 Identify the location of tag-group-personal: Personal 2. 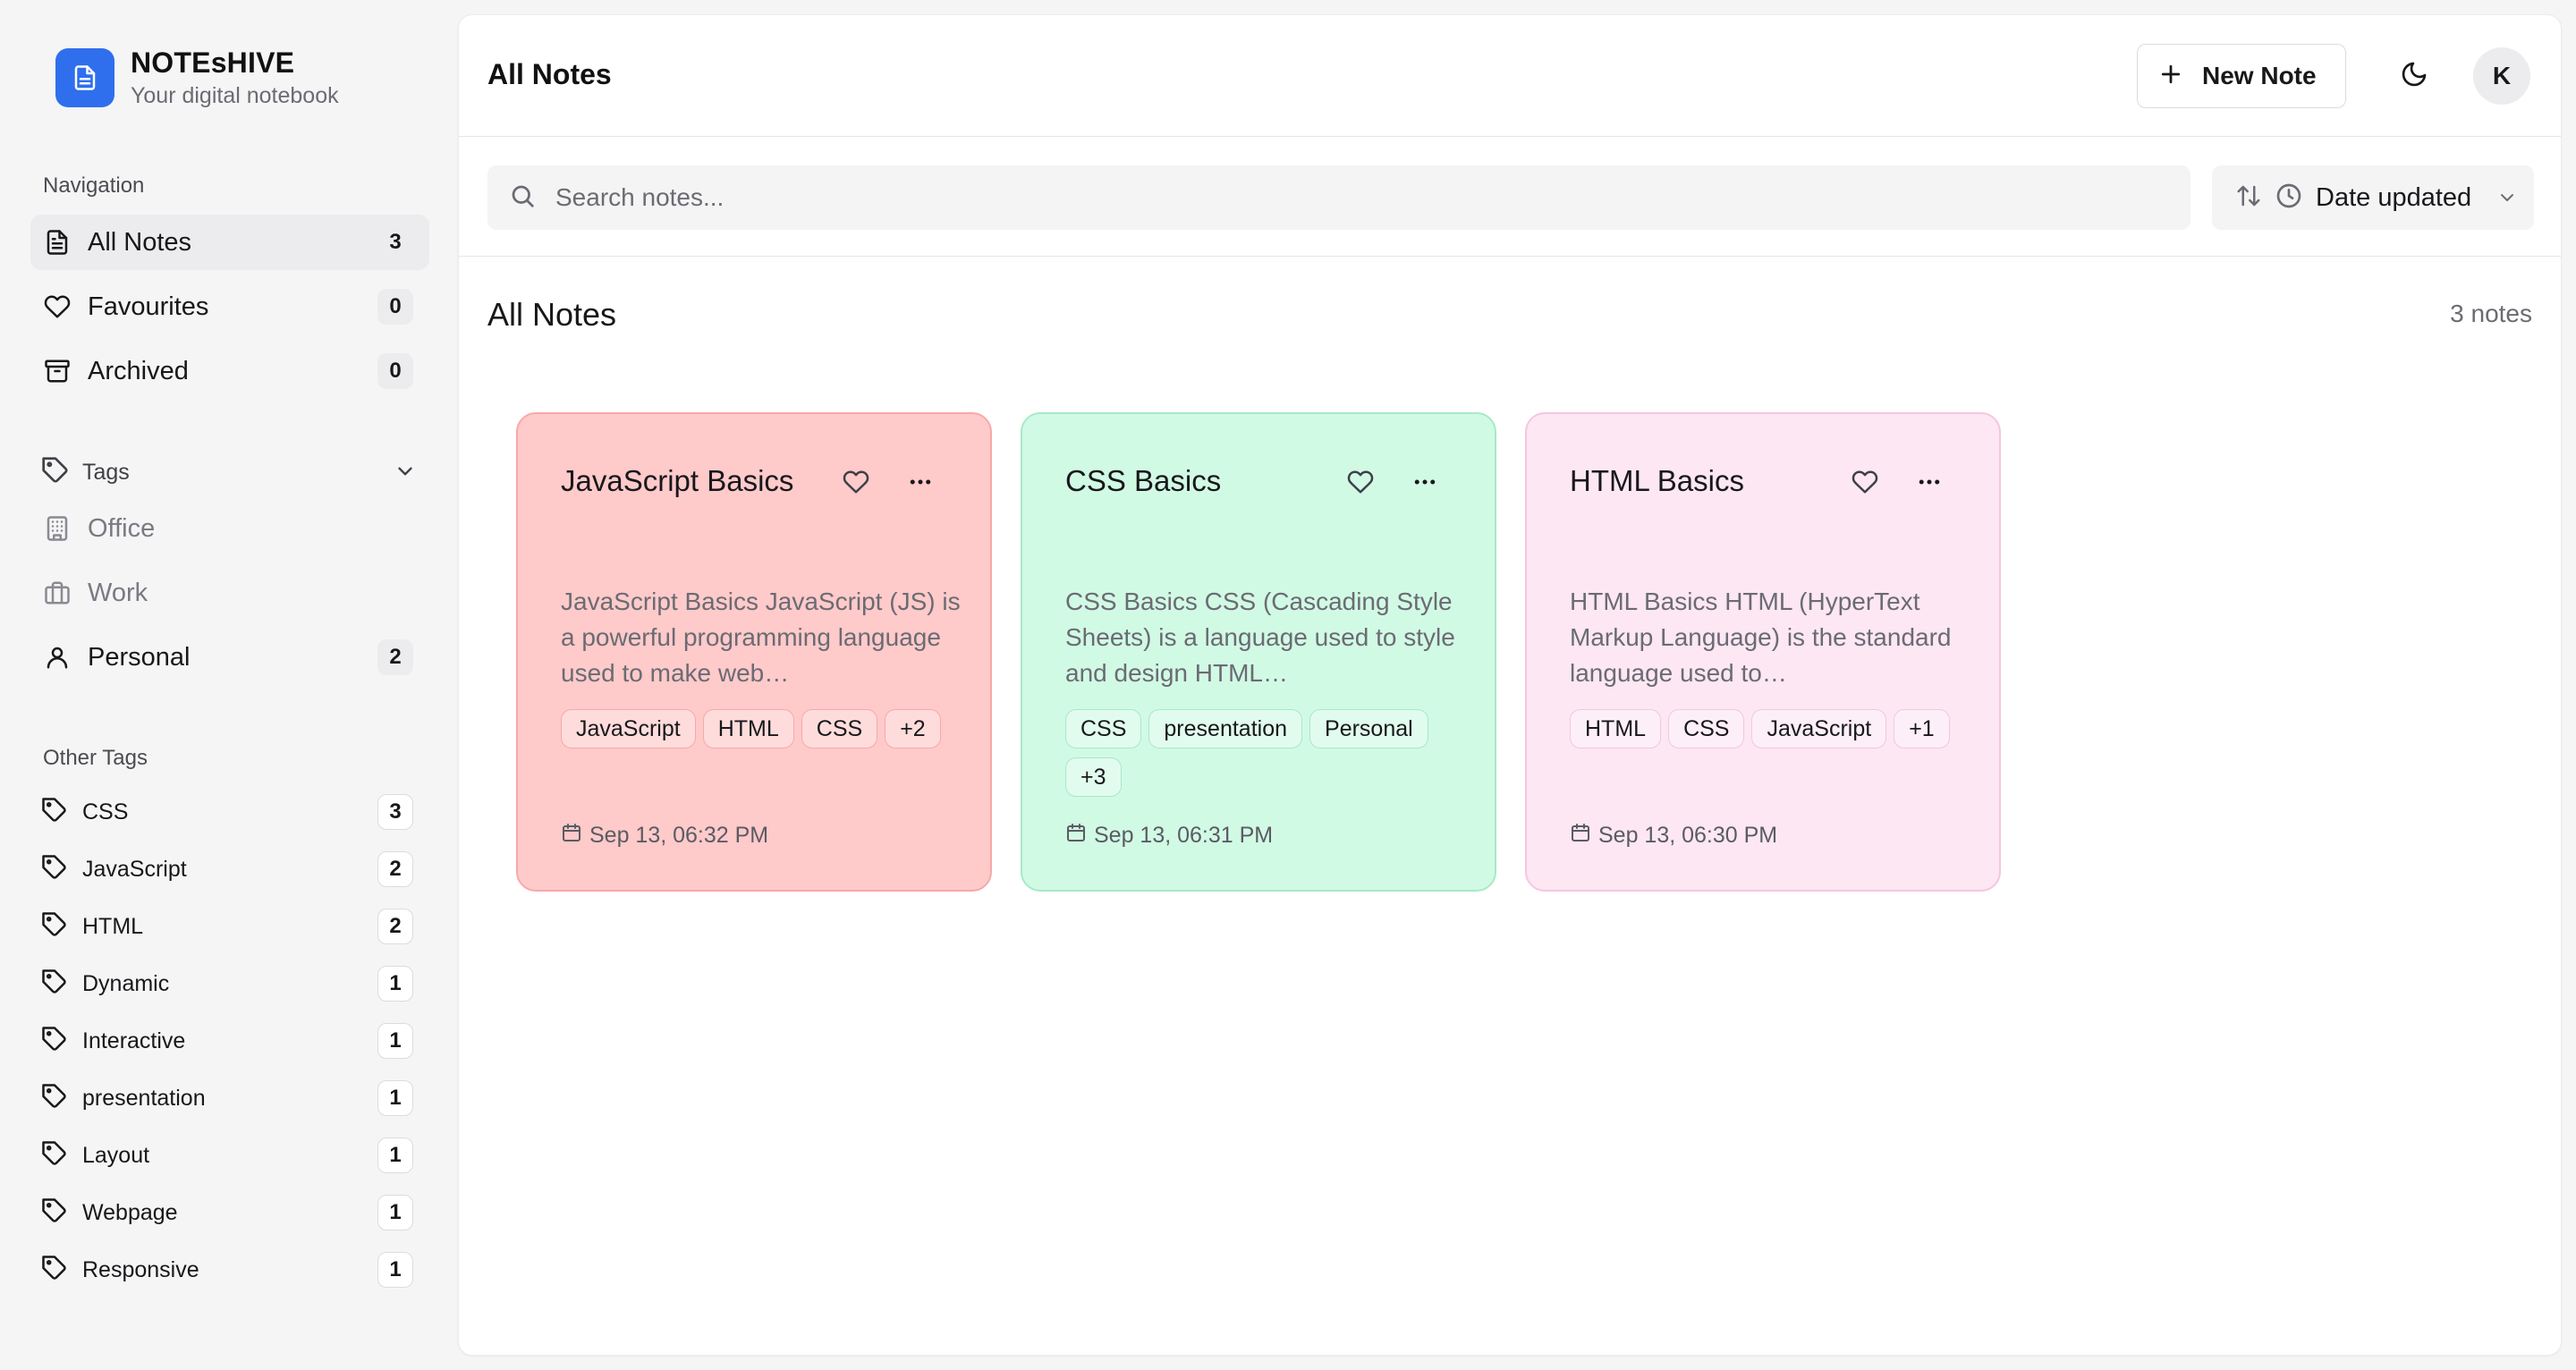
(229, 657).